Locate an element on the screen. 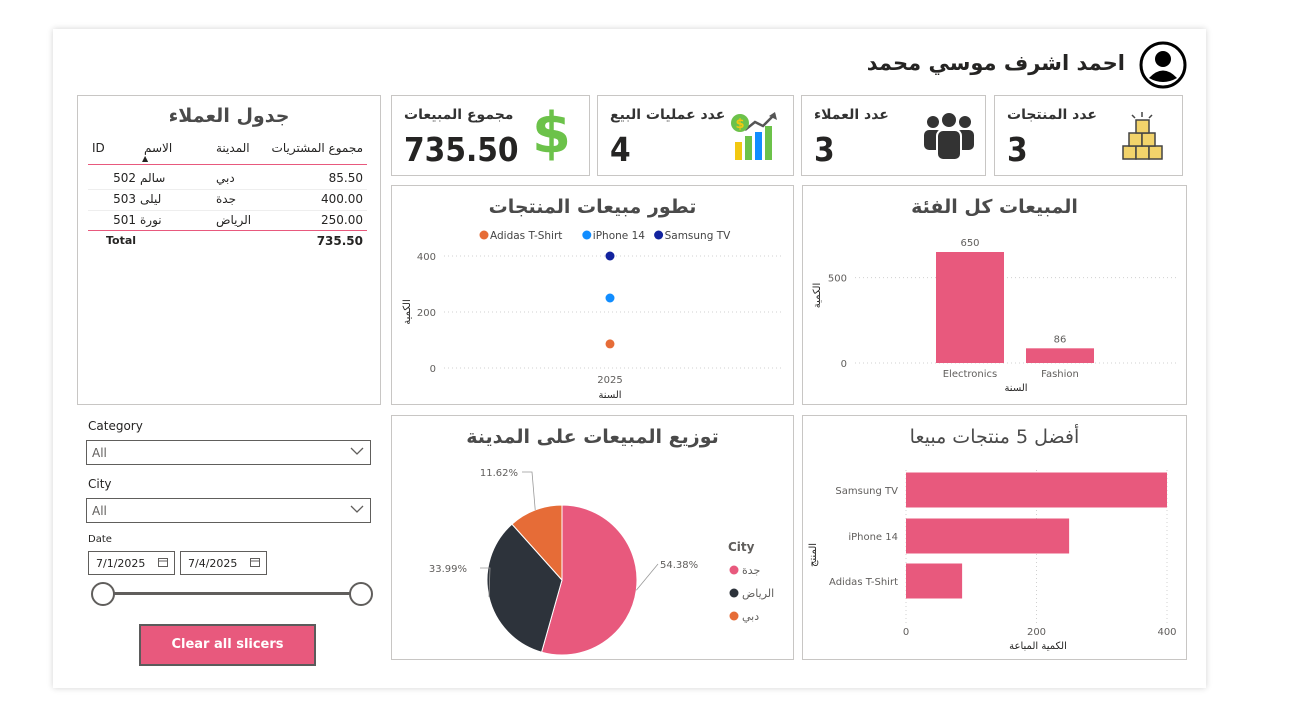 This screenshot has width=1298, height=721. x-axis-title: السنة is located at coordinates (609, 395).